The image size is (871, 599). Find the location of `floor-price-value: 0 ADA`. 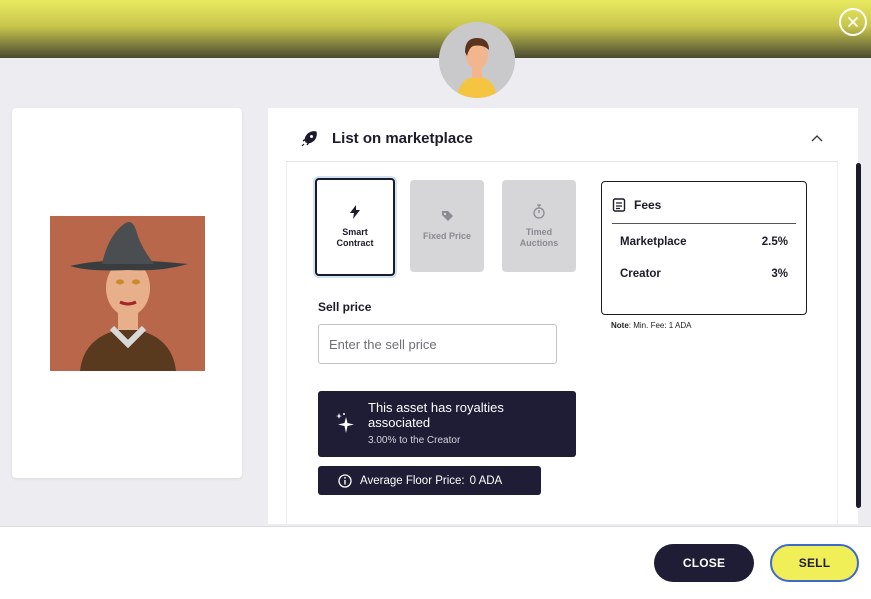

floor-price-value: 0 ADA is located at coordinates (486, 480).